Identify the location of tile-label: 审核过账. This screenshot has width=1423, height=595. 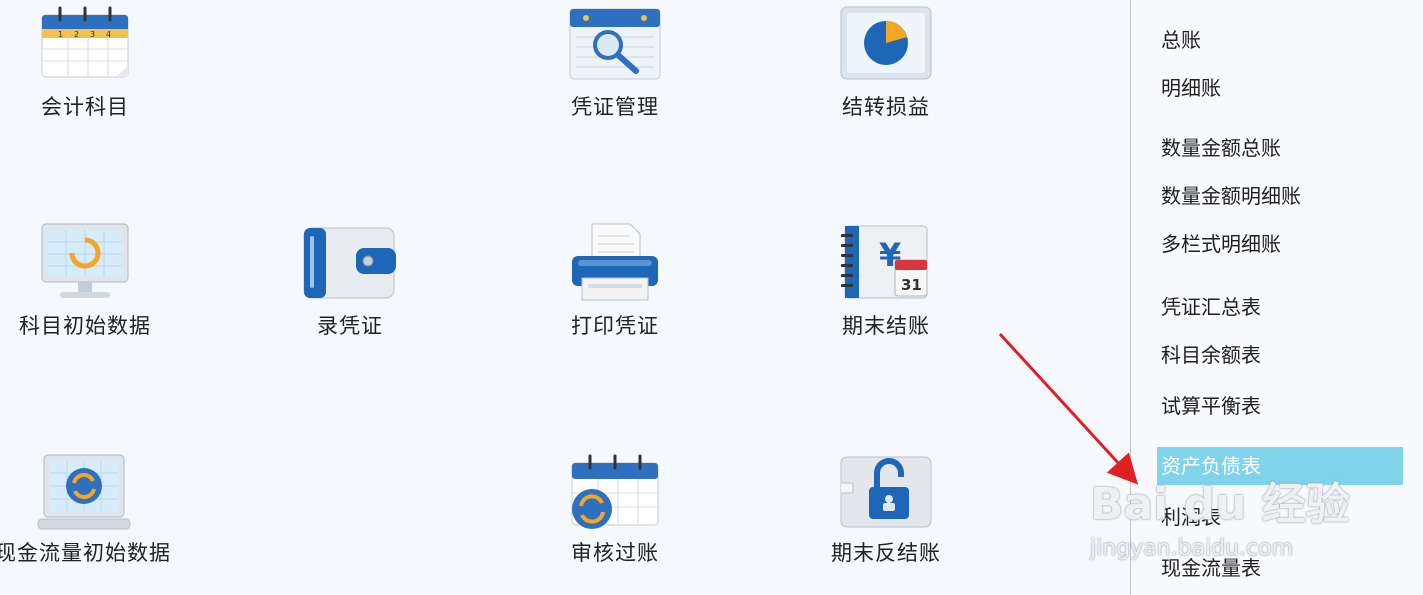
(615, 553).